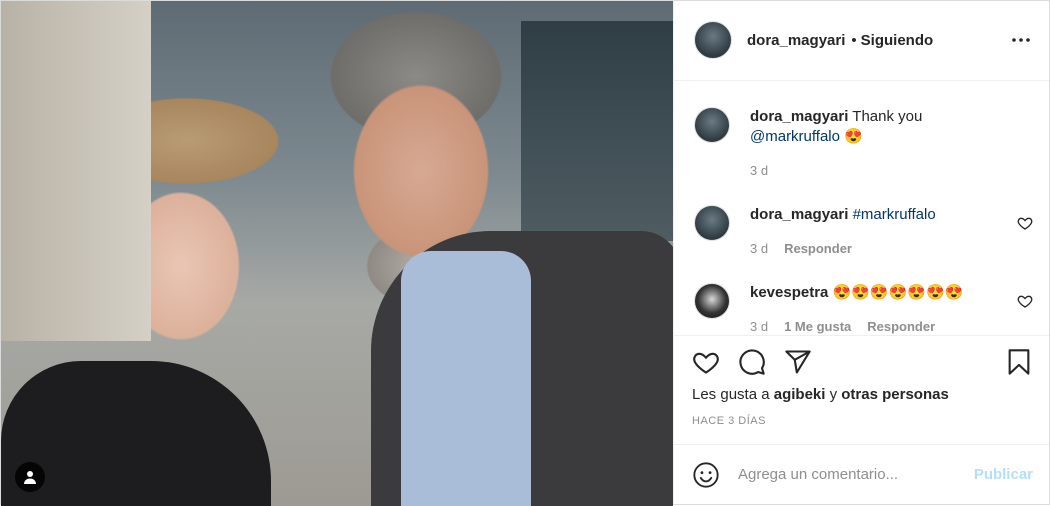  I want to click on comment-username: kevespetra, so click(789, 292).